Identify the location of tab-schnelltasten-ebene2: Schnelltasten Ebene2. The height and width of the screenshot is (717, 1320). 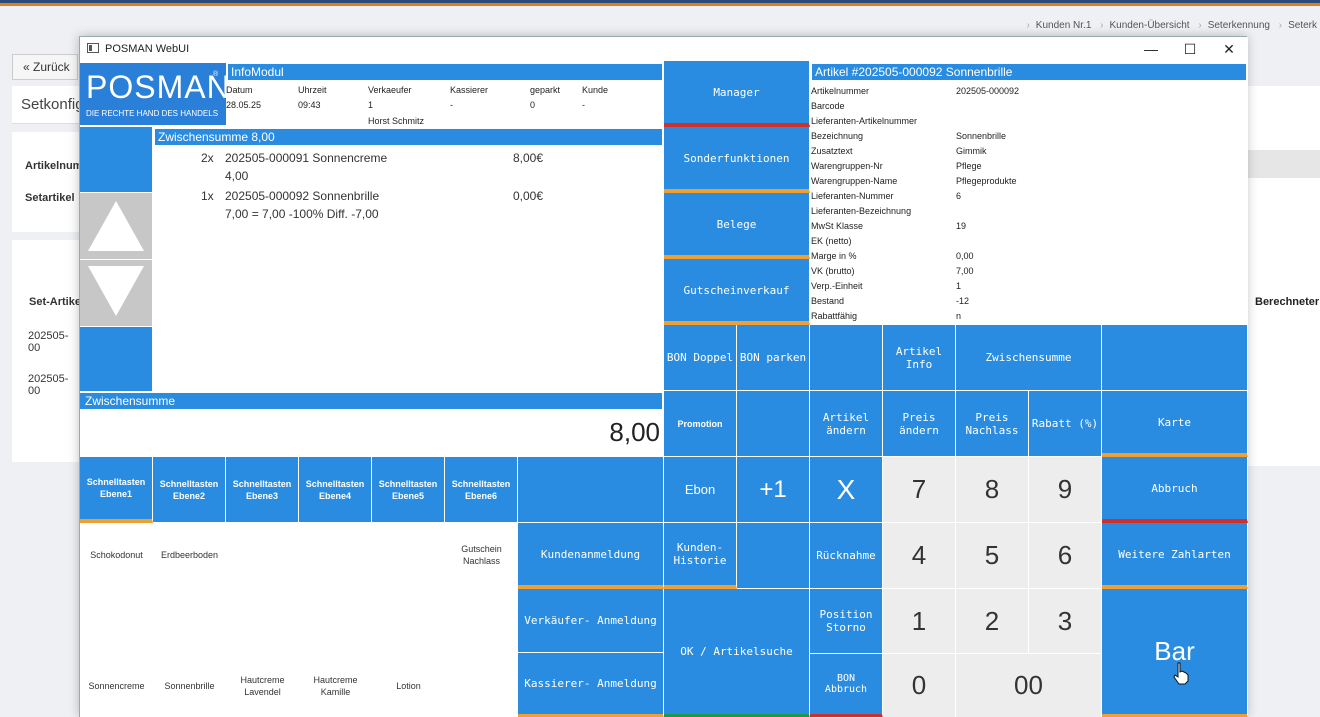
(189, 490).